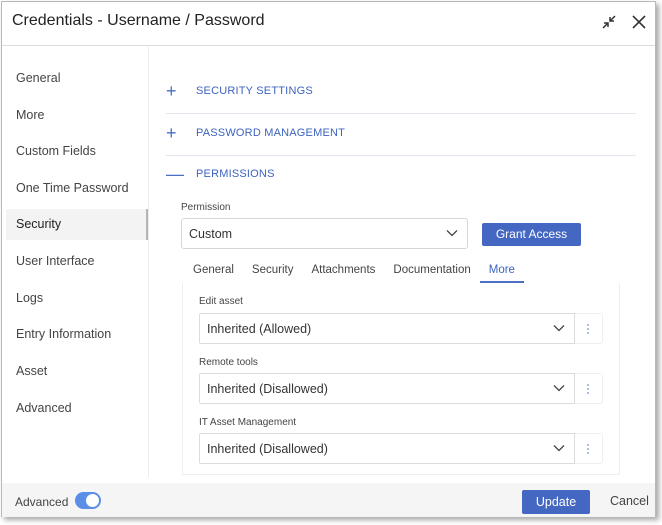  I want to click on sidebar-item-entry-information: Entry Information, so click(77, 334).